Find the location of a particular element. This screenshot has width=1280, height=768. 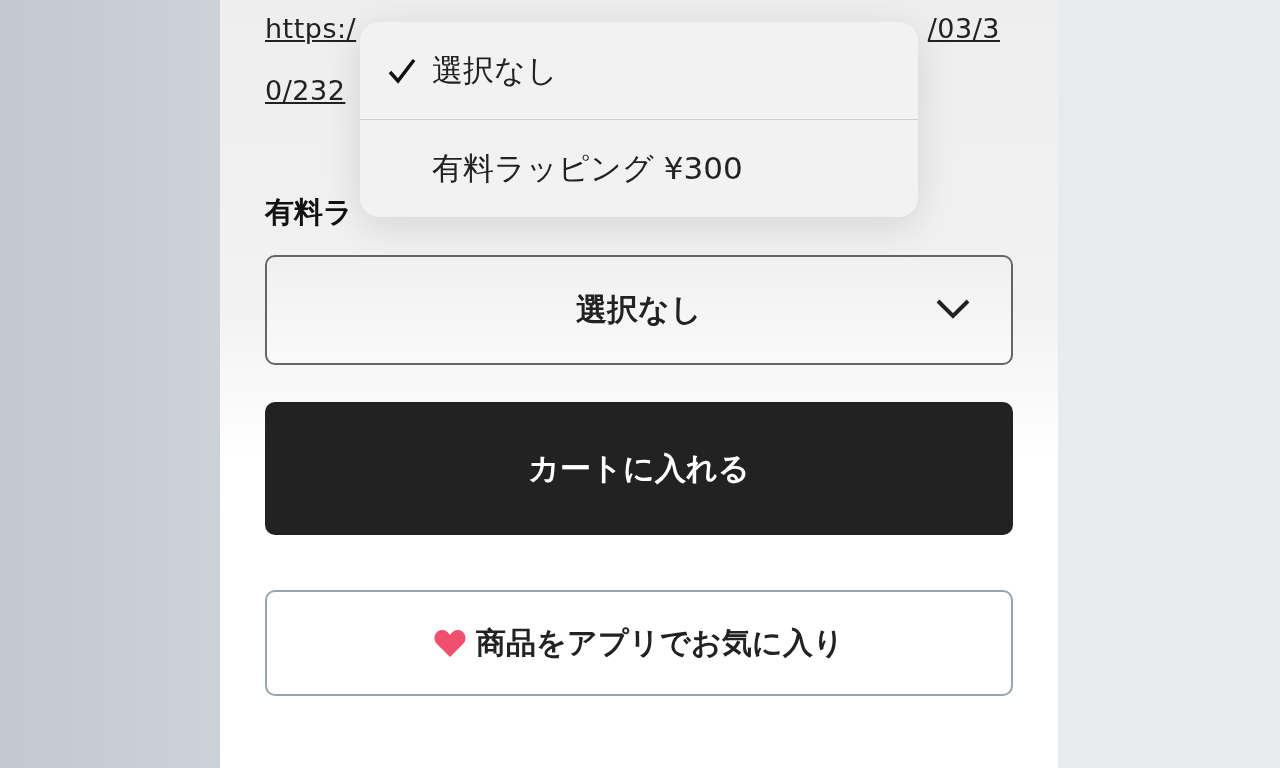

url-link: /03/3 is located at coordinates (963, 28).